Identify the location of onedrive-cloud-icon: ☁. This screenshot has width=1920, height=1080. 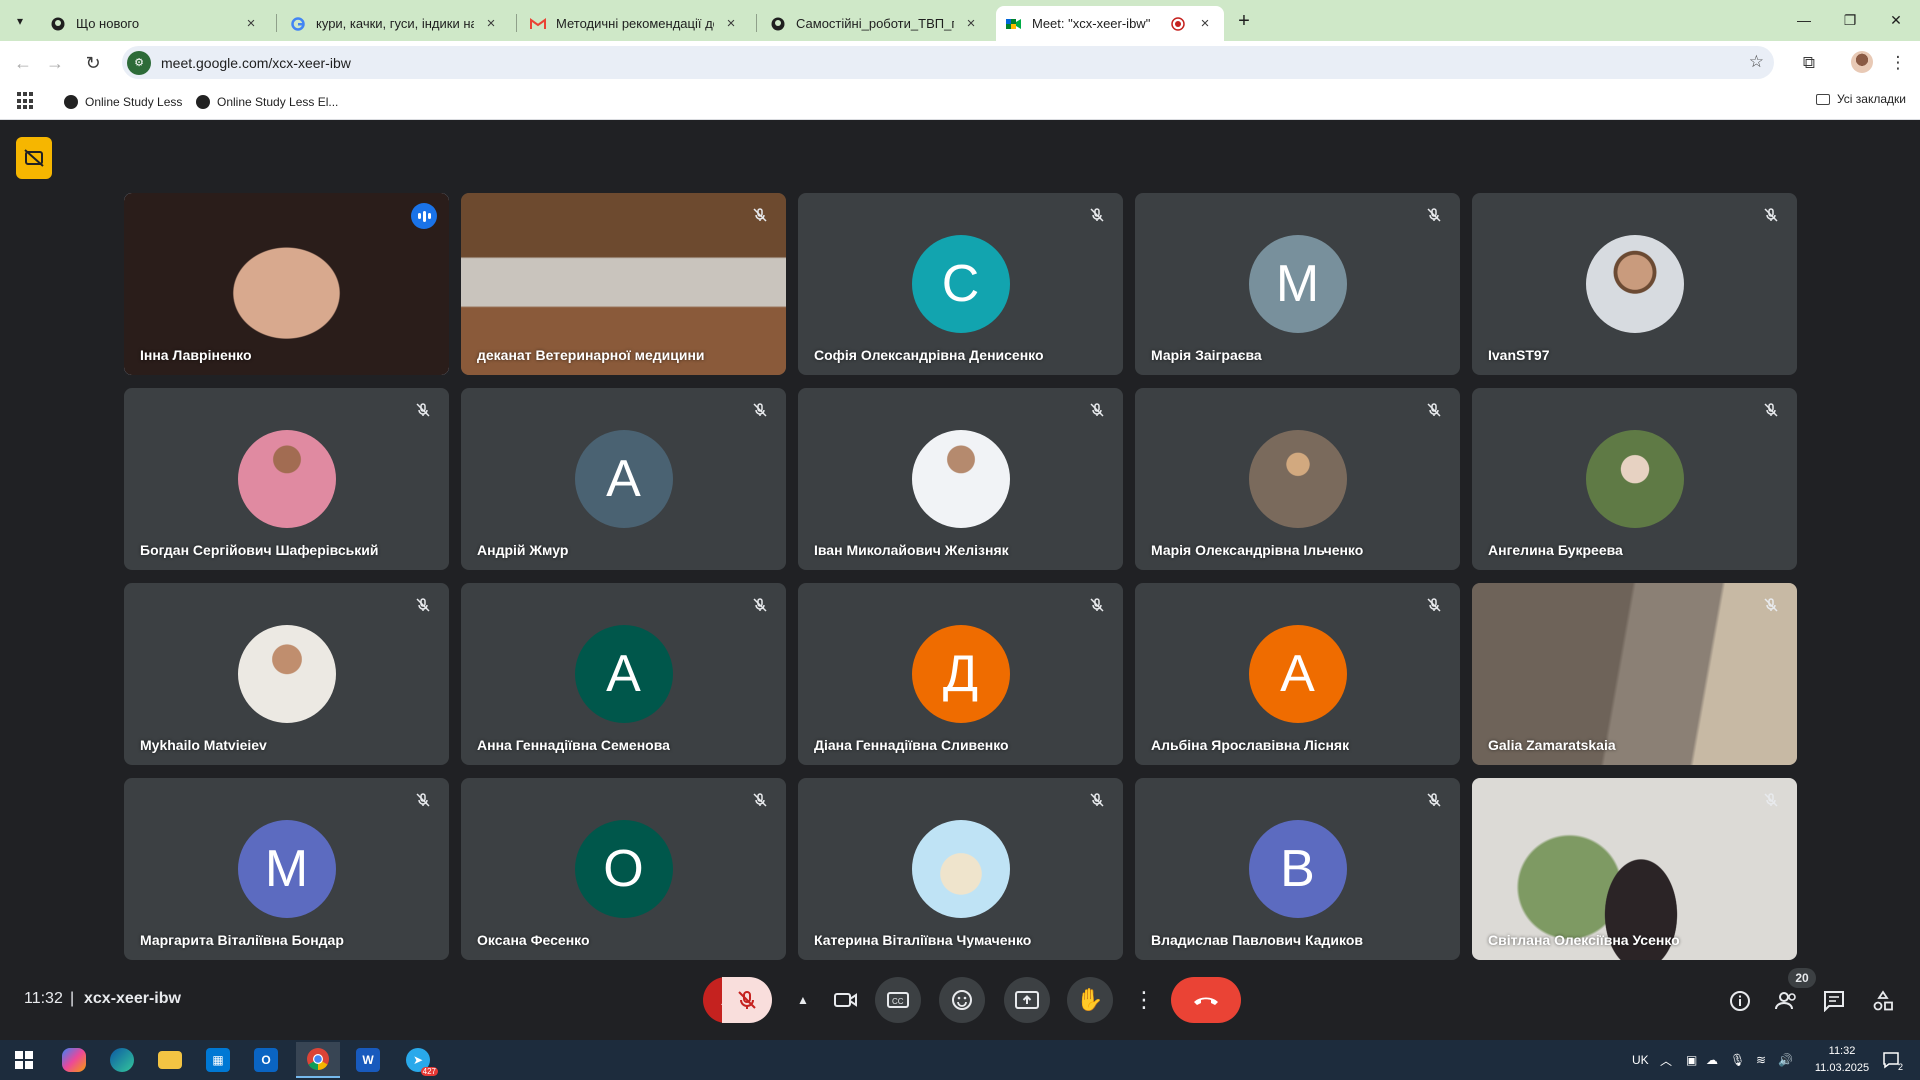
(1712, 1060).